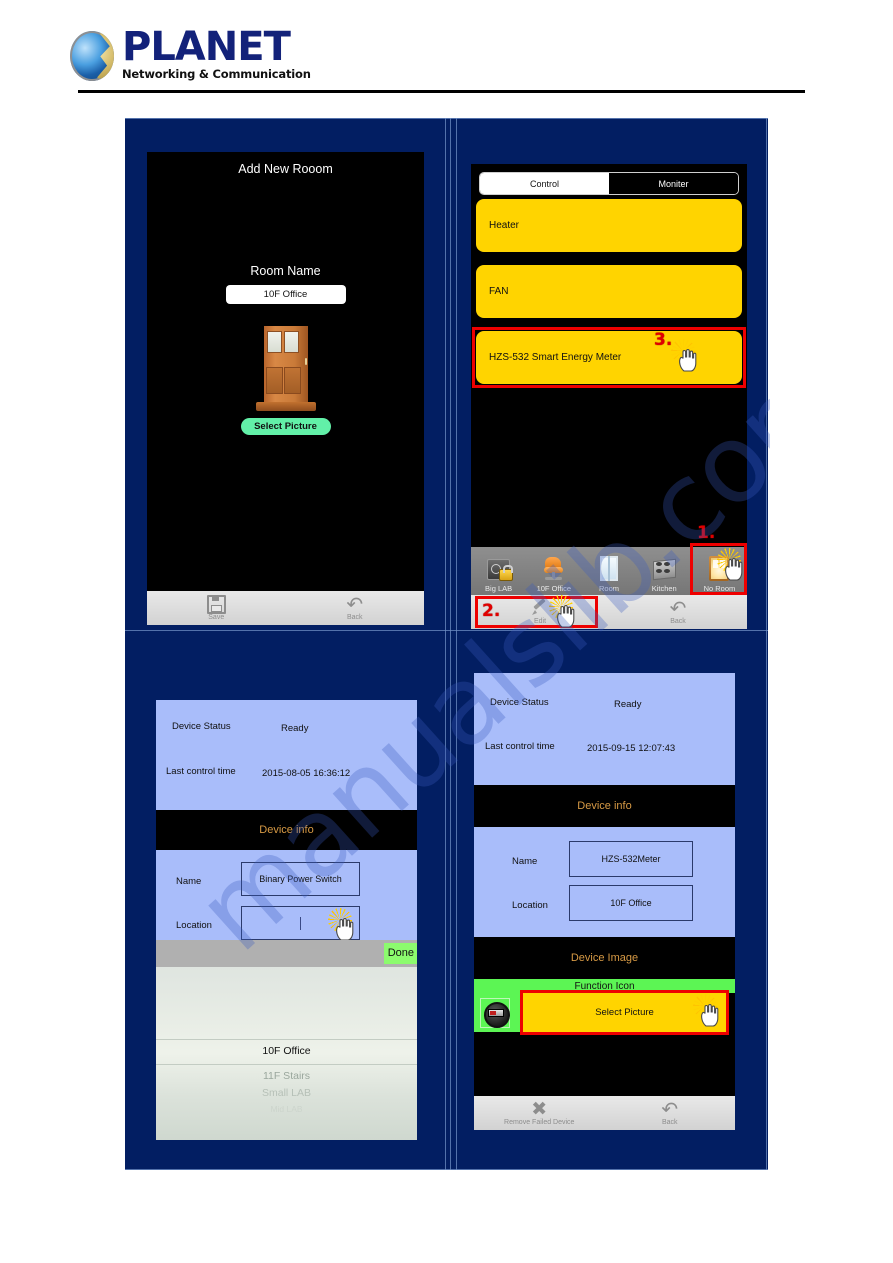 Image resolution: width=893 pixels, height=1263 pixels. I want to click on location-input-4: 10F Office, so click(631, 903).